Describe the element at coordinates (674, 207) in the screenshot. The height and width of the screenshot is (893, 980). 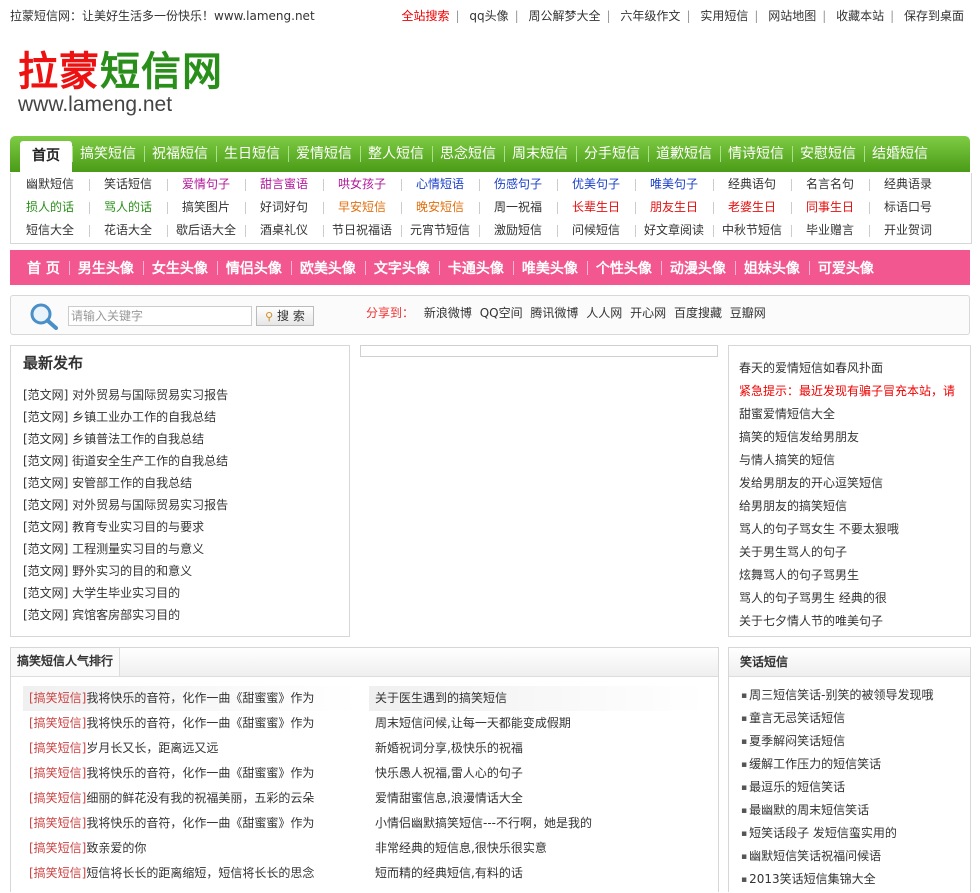
I see `category-link: 朋友生日` at that location.